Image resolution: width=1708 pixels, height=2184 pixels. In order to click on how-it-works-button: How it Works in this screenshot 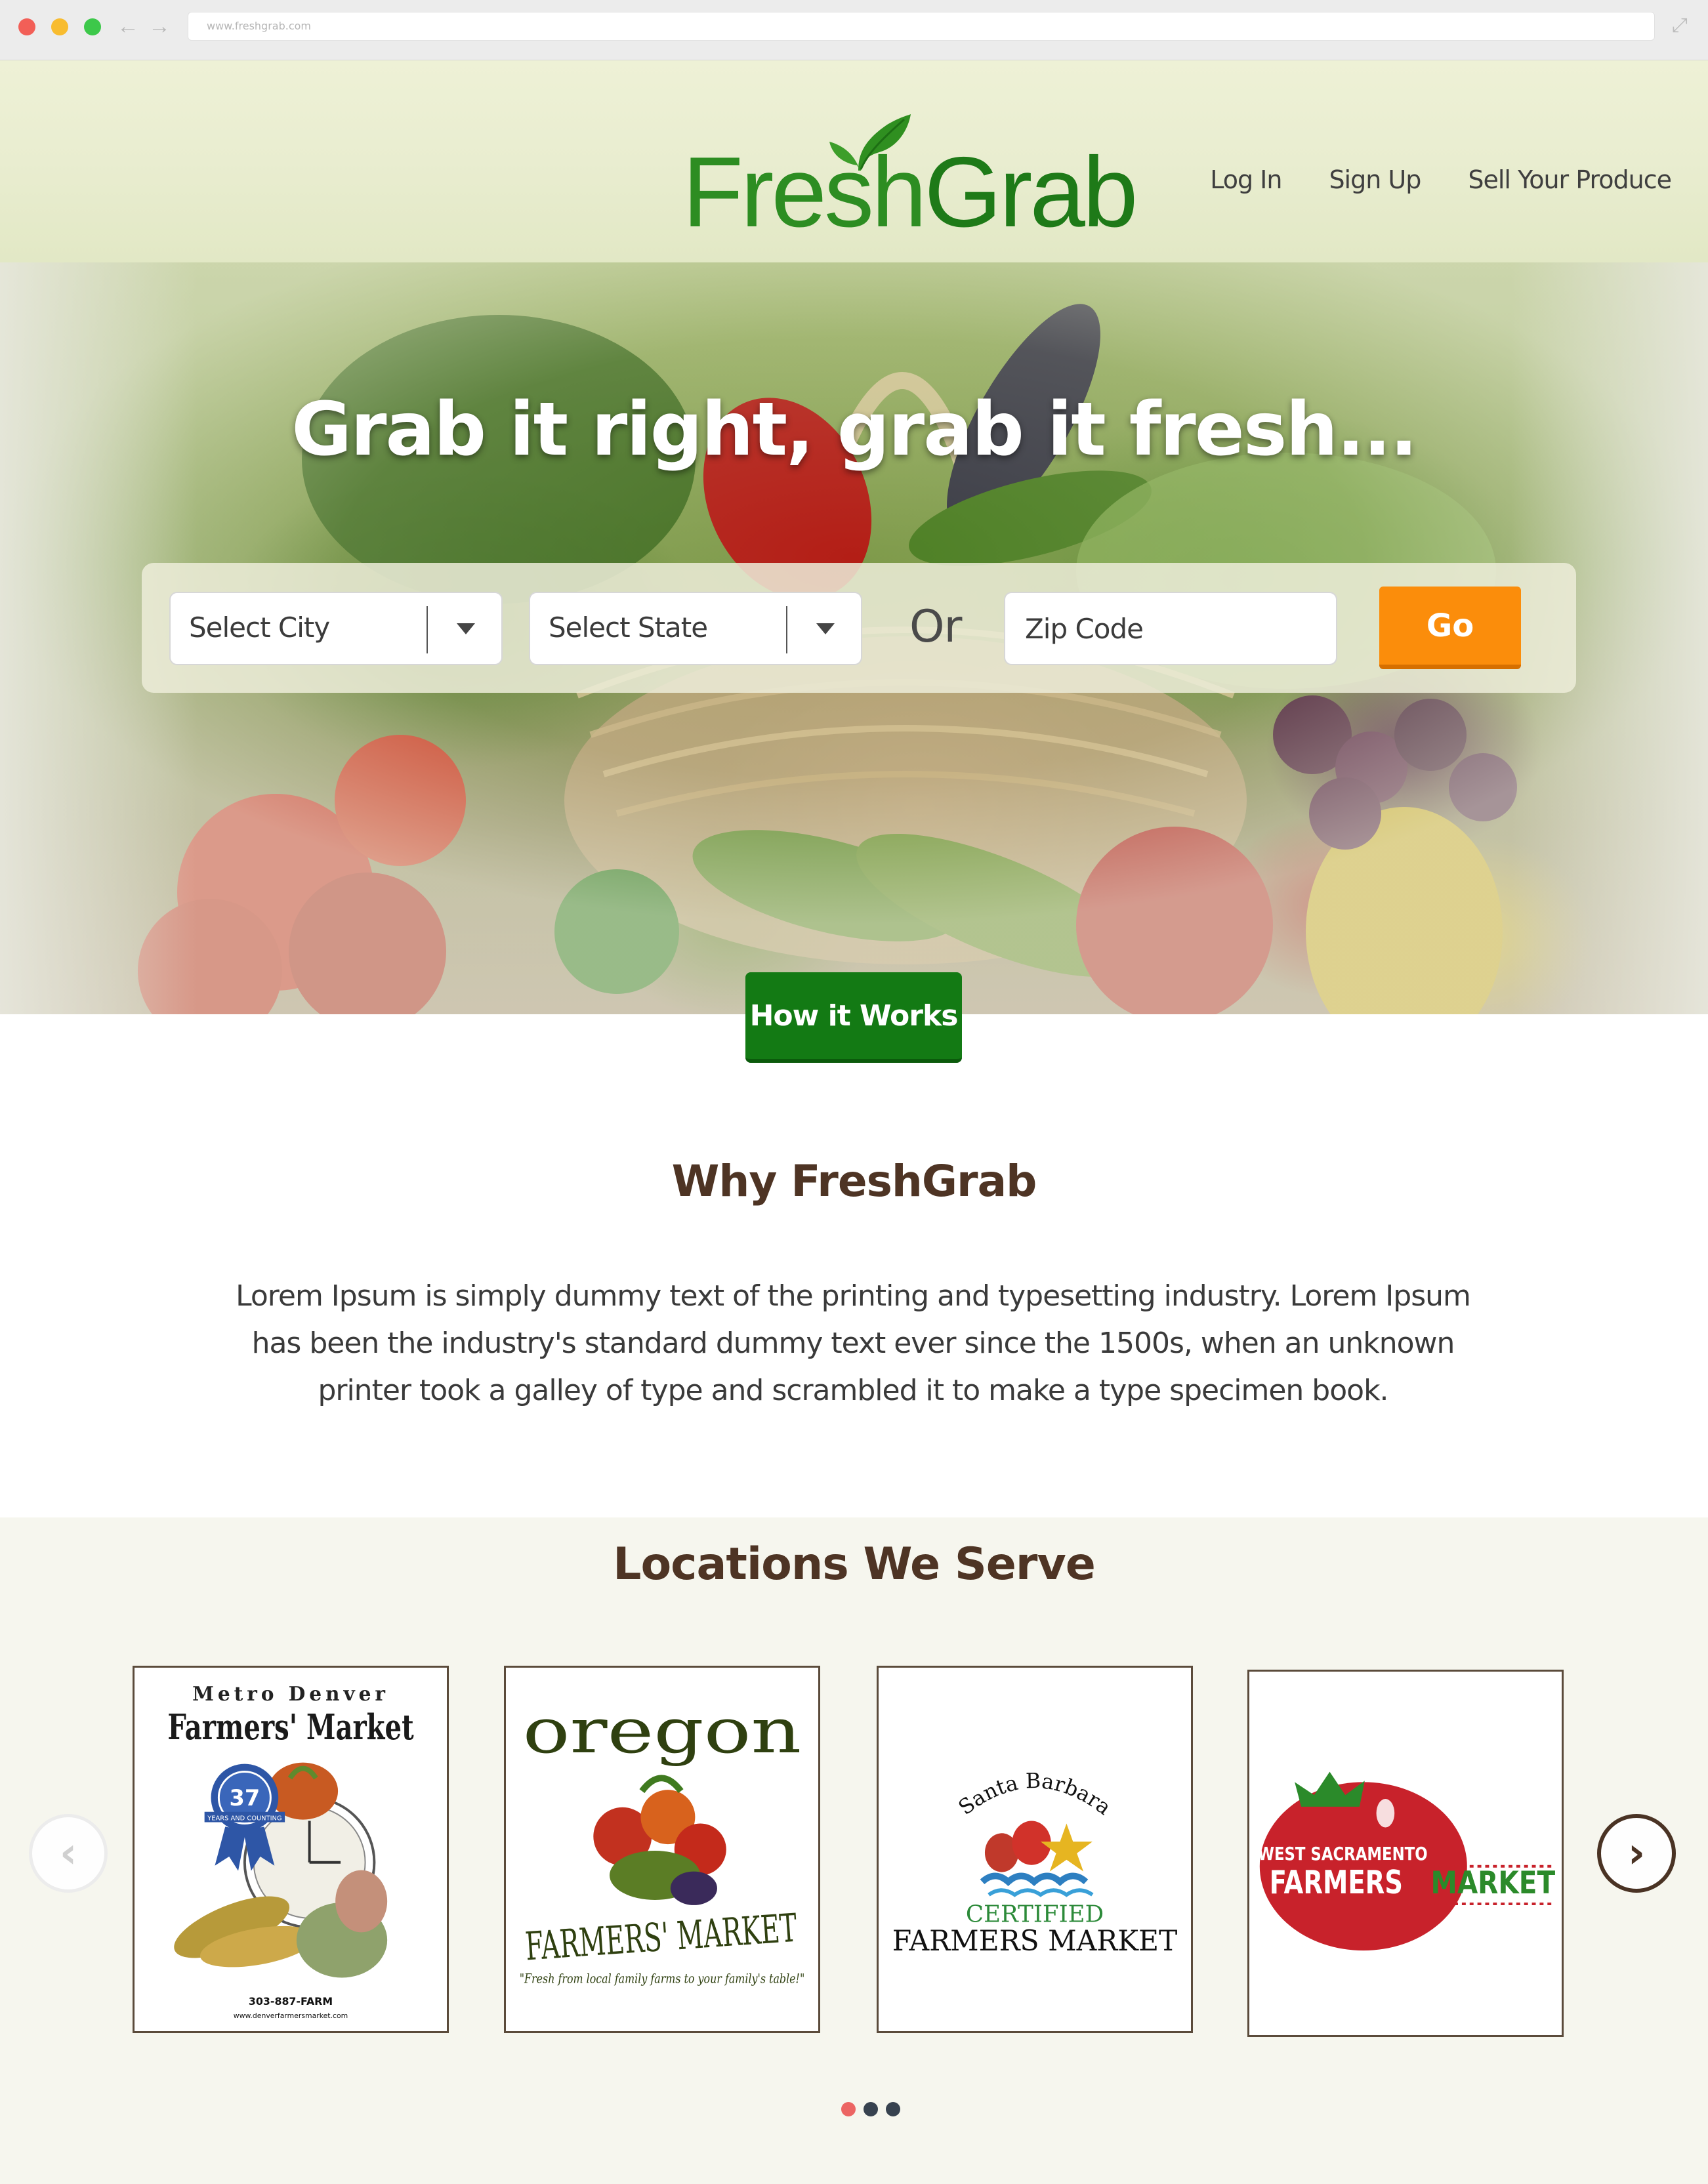, I will do `click(853, 1017)`.